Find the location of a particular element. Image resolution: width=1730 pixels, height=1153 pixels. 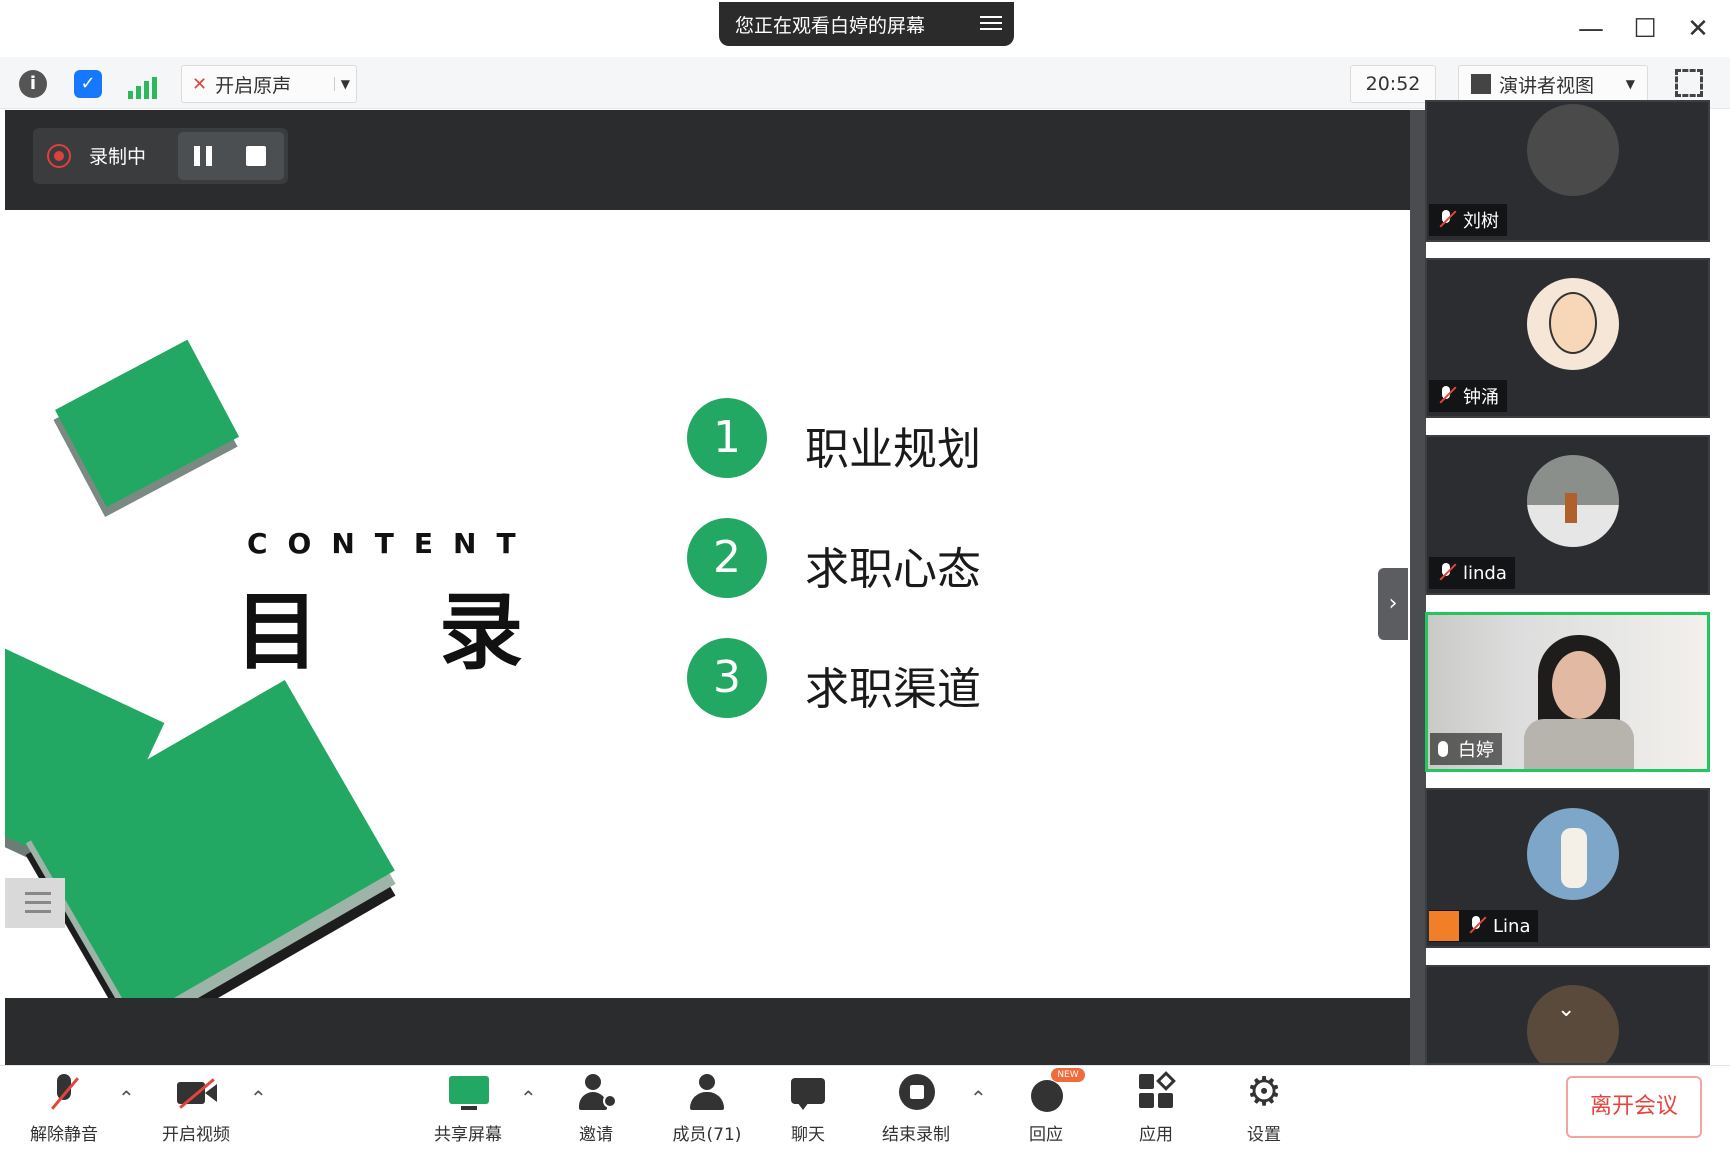

participant-tile: 刘树 is located at coordinates (1567, 171).